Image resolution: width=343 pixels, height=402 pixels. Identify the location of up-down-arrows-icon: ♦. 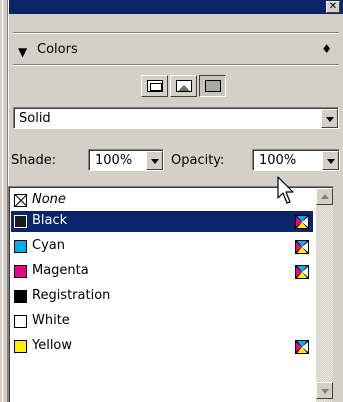
(326, 49).